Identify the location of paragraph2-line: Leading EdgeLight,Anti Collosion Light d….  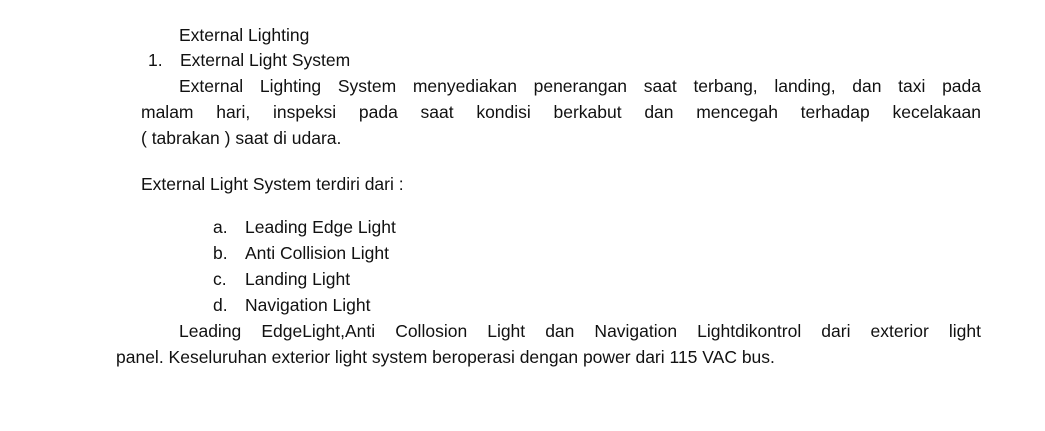
(580, 331).